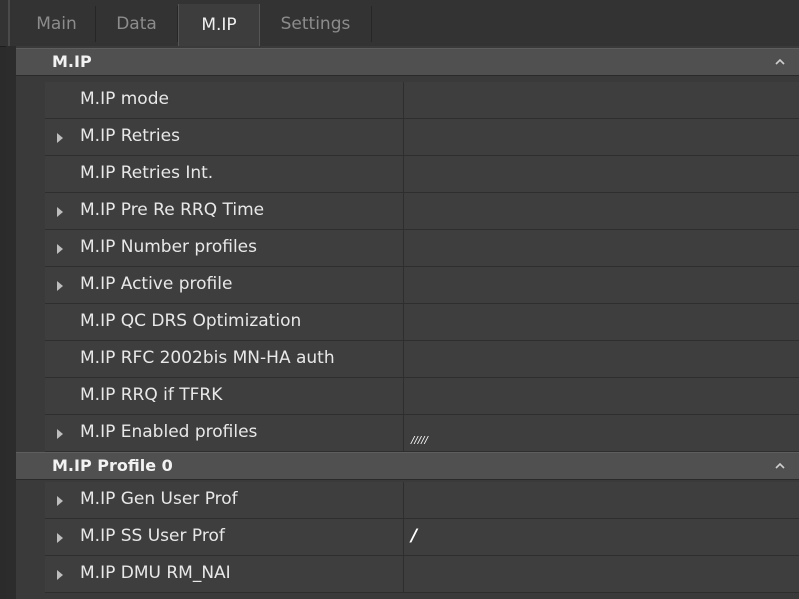 Image resolution: width=799 pixels, height=599 pixels. I want to click on property-label: M.IP Active profile, so click(156, 284).